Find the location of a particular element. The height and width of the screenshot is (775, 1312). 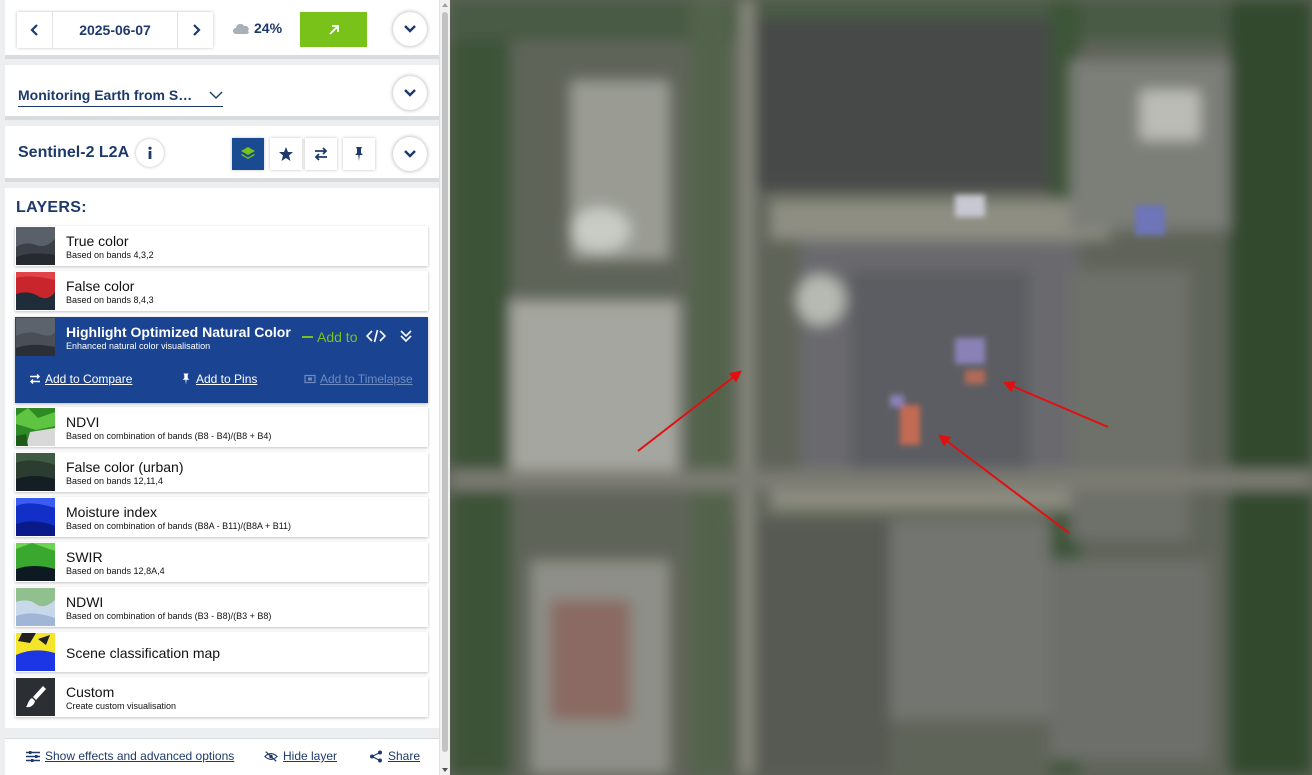

sidebar-scrollbar is located at coordinates (444, 387).